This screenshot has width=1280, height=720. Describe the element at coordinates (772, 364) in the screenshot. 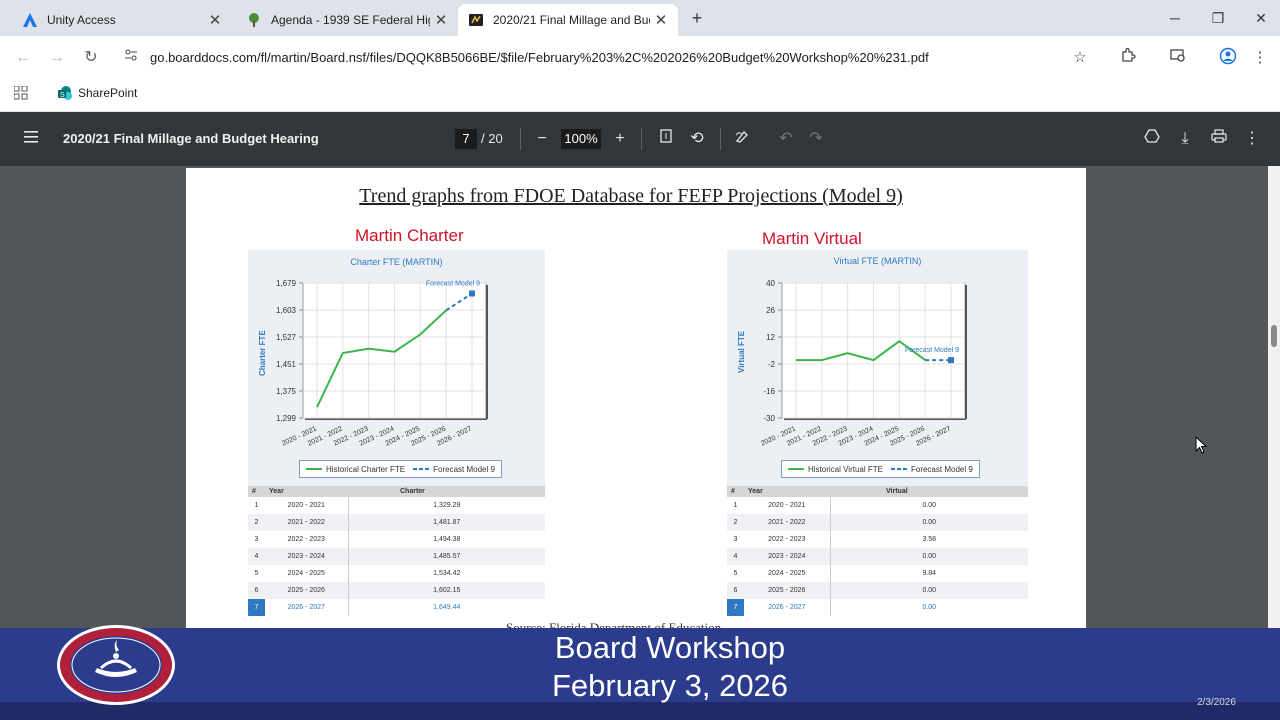

I see `y-tick-label: -2` at that location.